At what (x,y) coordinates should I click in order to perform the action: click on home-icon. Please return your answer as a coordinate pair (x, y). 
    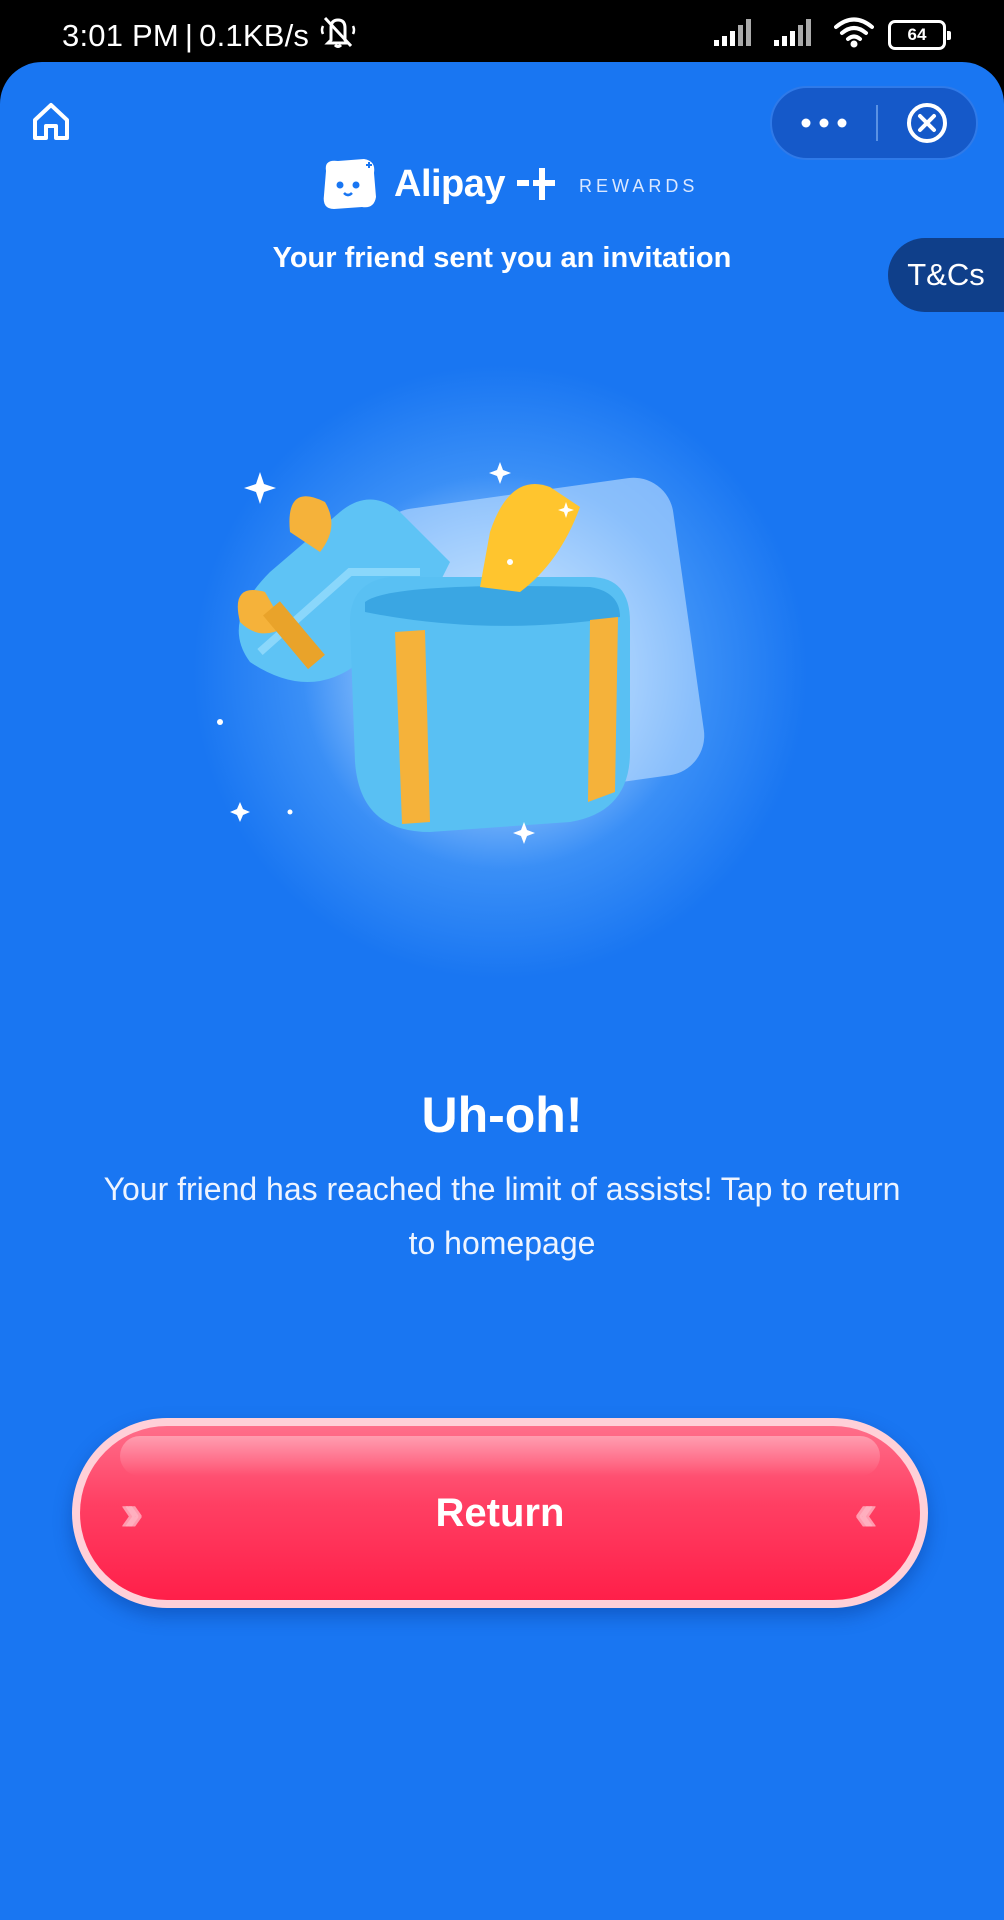
    Looking at the image, I should click on (51, 121).